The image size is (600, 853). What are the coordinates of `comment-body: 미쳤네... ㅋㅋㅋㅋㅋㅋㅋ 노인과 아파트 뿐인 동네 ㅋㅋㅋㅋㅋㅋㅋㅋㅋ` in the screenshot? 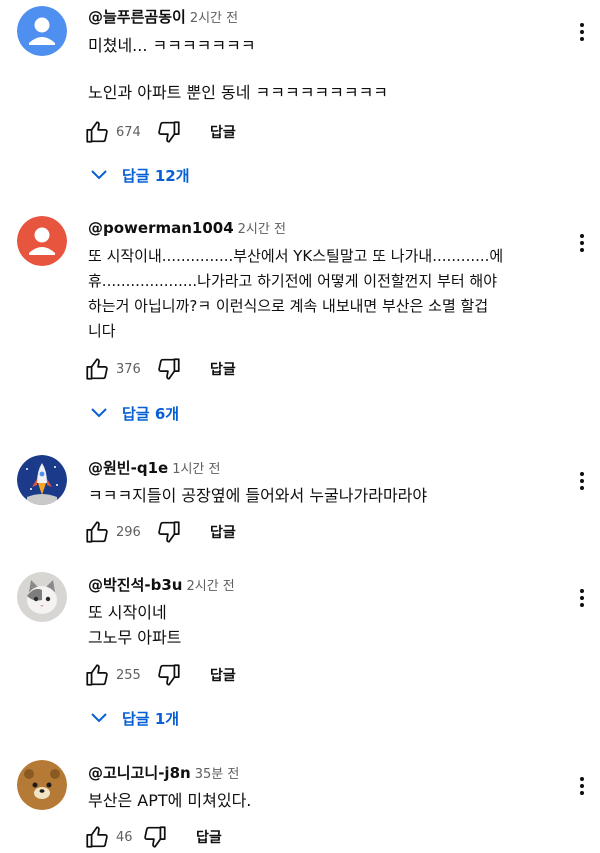 It's located at (238, 69).